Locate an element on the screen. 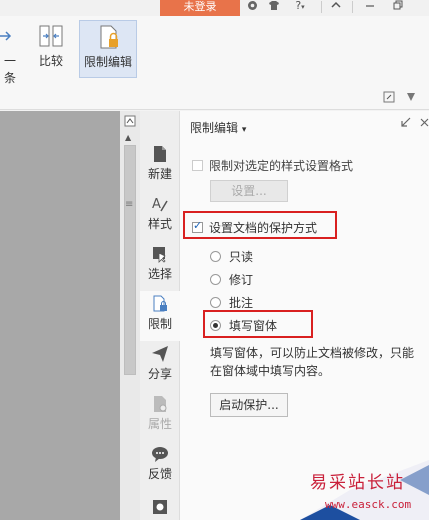  arrow-icon is located at coordinates (7, 36).